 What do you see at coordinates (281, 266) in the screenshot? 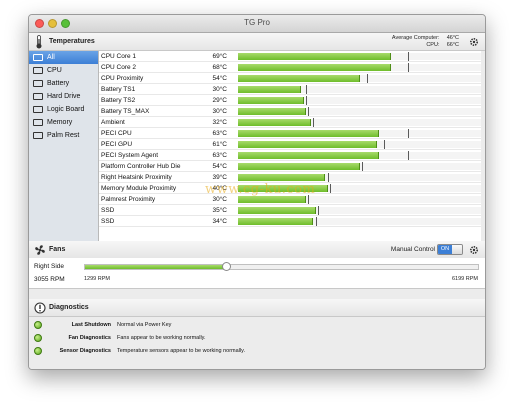
I see `fan-speed-slider` at bounding box center [281, 266].